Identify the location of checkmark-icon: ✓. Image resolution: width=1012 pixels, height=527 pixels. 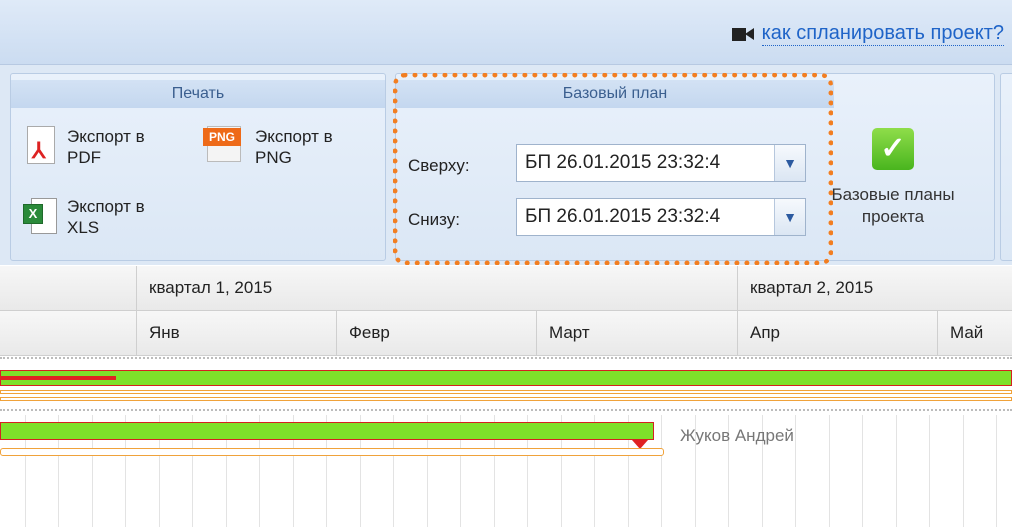
(893, 149).